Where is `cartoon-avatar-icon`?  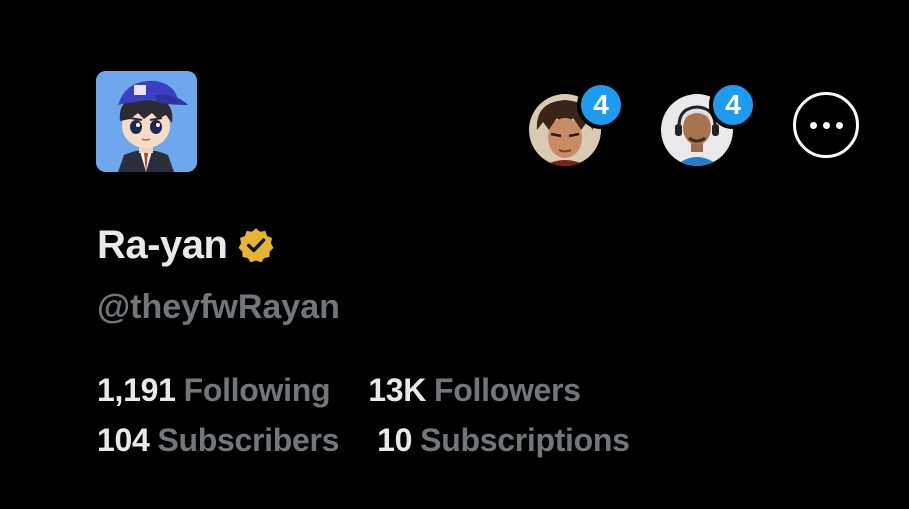 cartoon-avatar-icon is located at coordinates (146, 121).